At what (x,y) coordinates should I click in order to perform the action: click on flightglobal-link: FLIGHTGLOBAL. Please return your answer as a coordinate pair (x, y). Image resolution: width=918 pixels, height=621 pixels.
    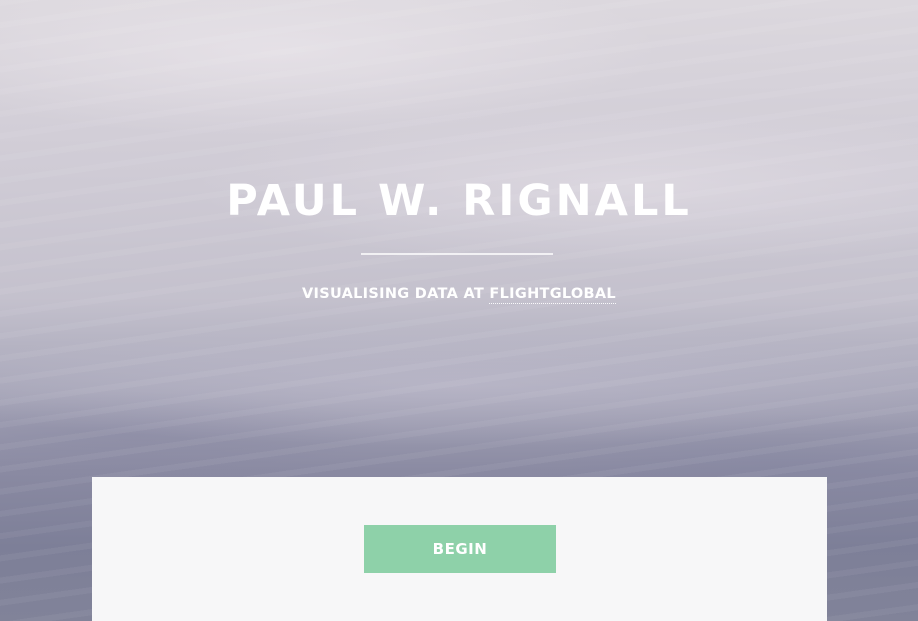
    Looking at the image, I should click on (552, 295).